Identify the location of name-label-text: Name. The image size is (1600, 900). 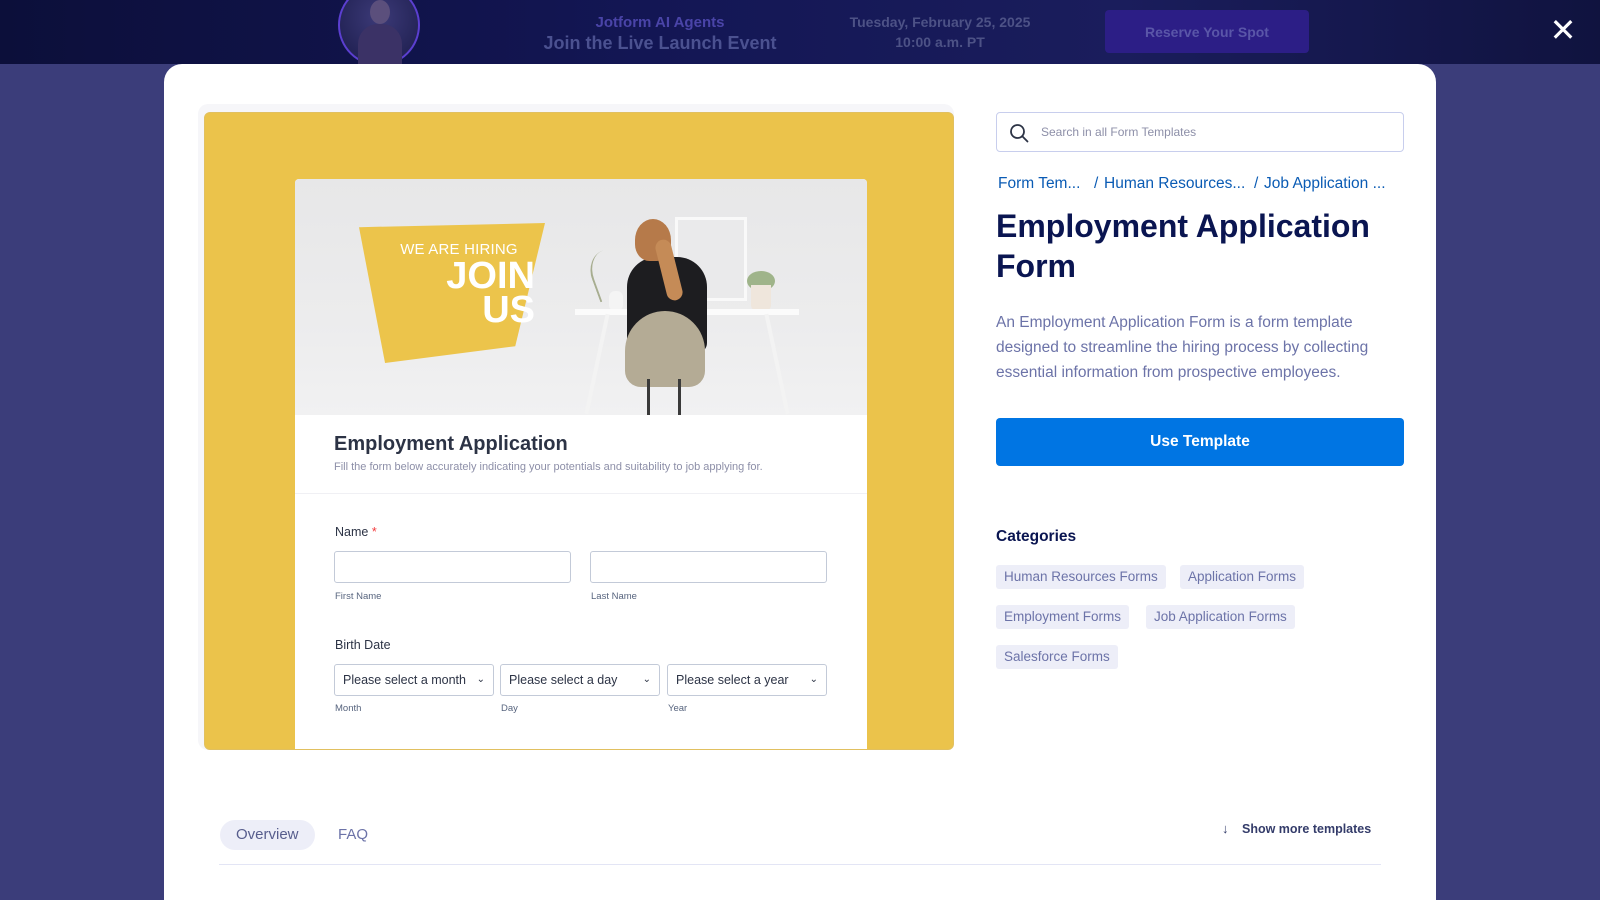
(352, 532).